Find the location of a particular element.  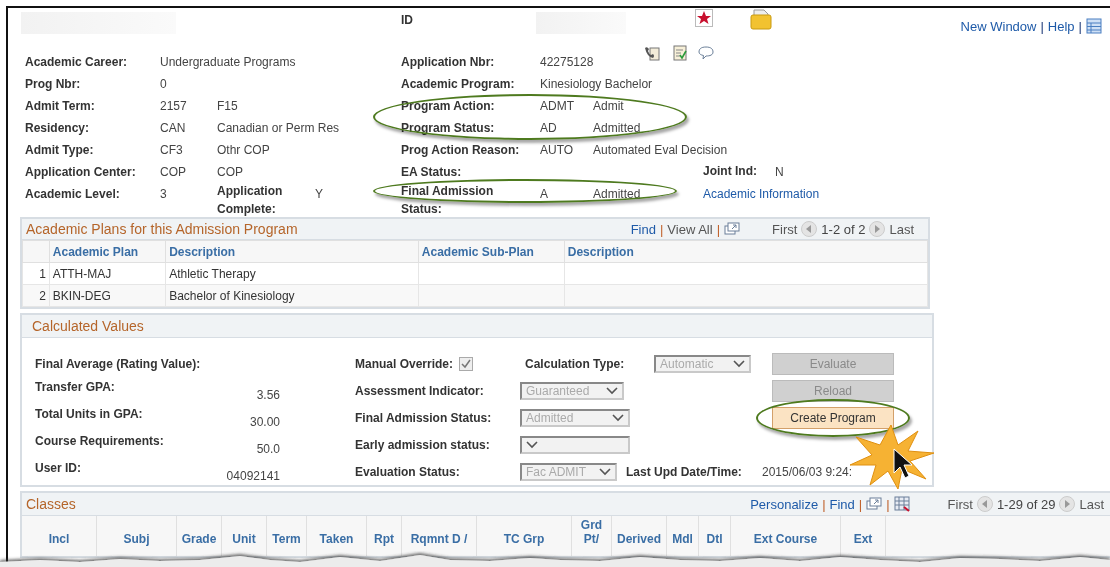

field-value: F15 is located at coordinates (228, 106).